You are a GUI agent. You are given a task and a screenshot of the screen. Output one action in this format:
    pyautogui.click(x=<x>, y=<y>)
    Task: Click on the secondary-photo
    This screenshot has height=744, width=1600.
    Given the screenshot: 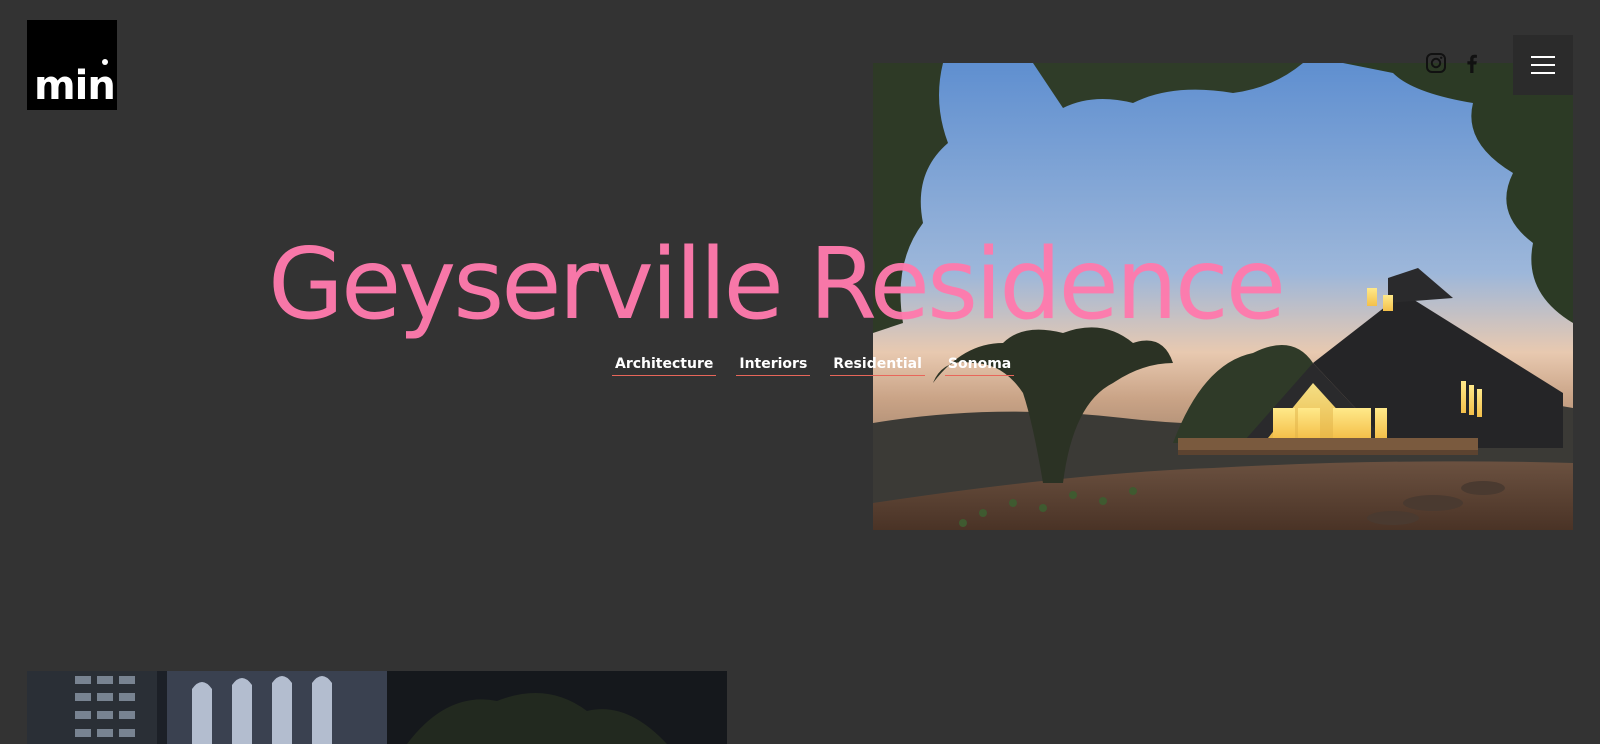 What is the action you would take?
    pyautogui.click(x=377, y=707)
    